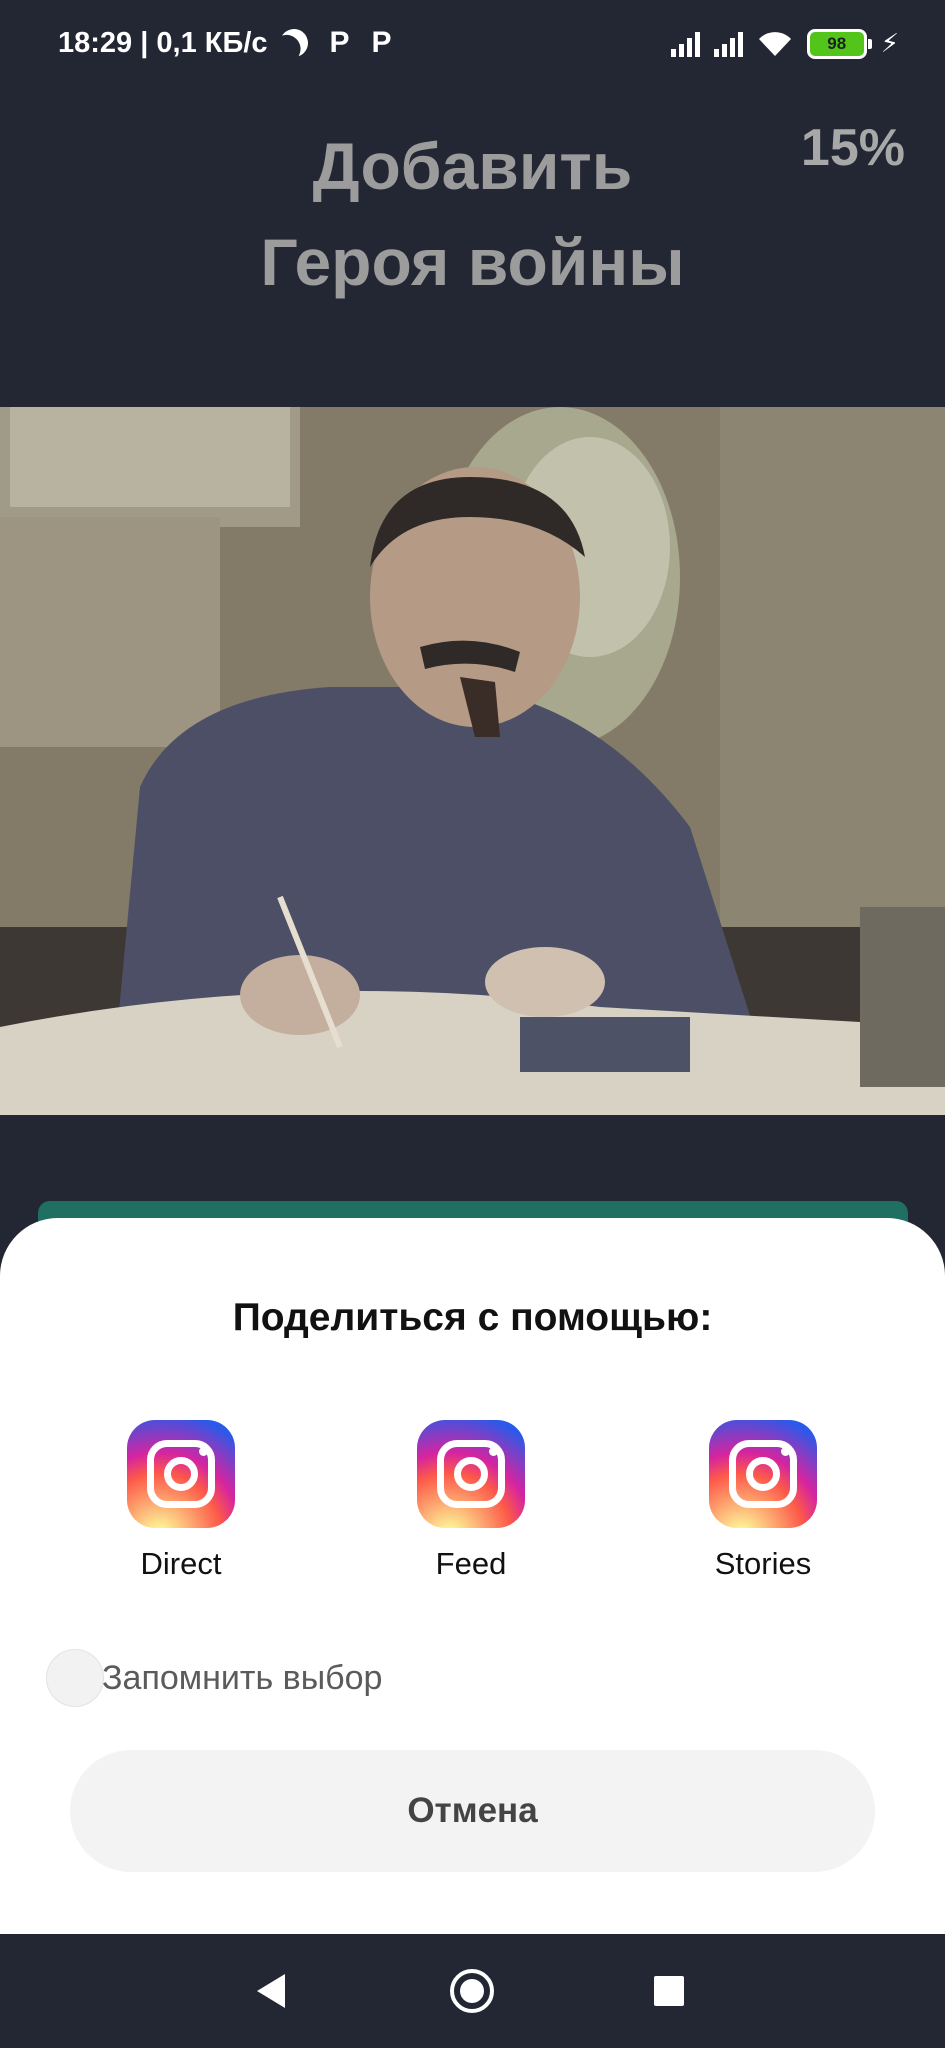  I want to click on remember-checkbox, so click(75, 1678).